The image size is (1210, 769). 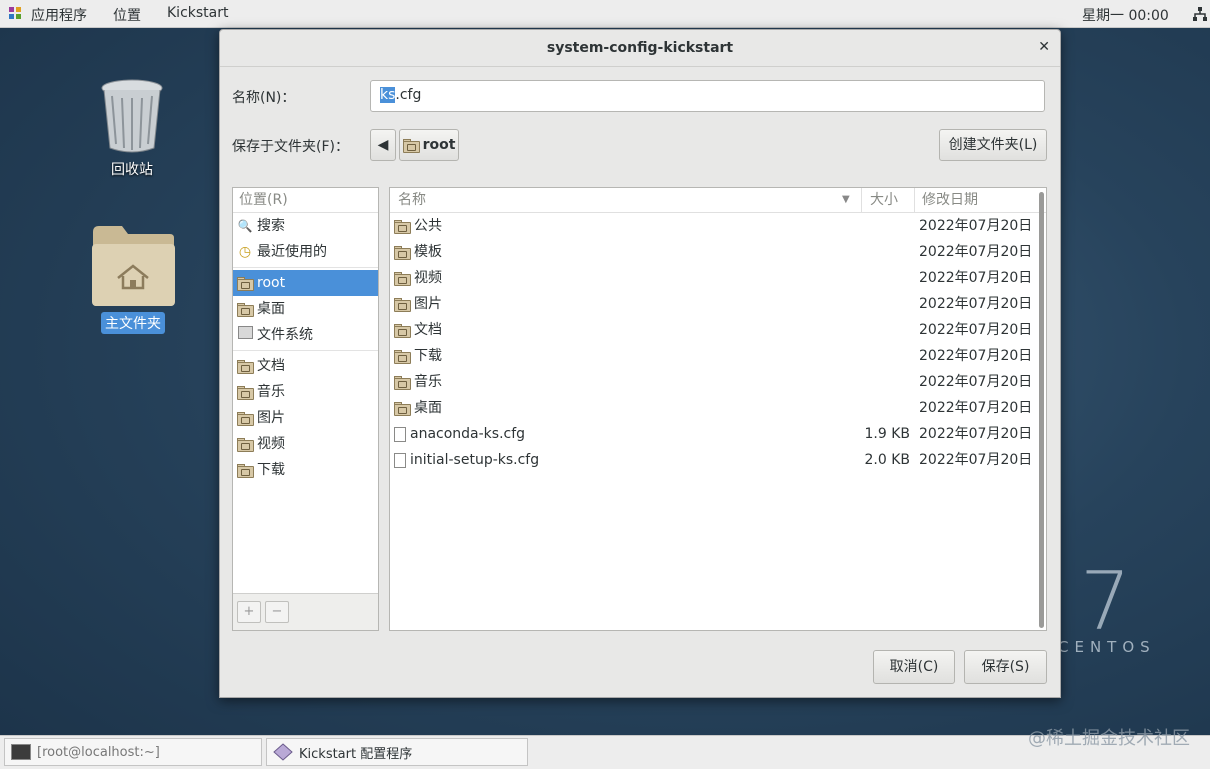 I want to click on file-name-cell: 音乐, so click(x=418, y=382).